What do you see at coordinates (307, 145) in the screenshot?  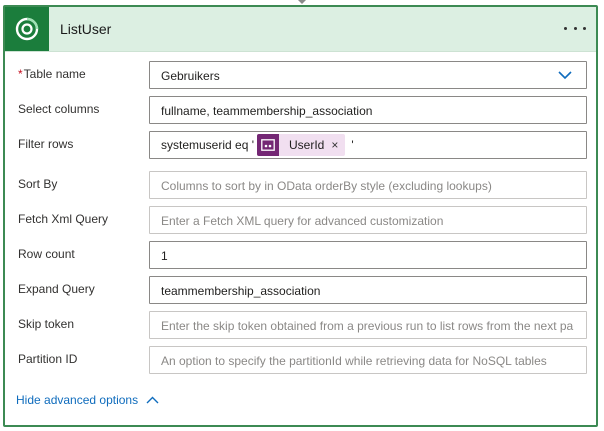 I see `token-label: UserId` at bounding box center [307, 145].